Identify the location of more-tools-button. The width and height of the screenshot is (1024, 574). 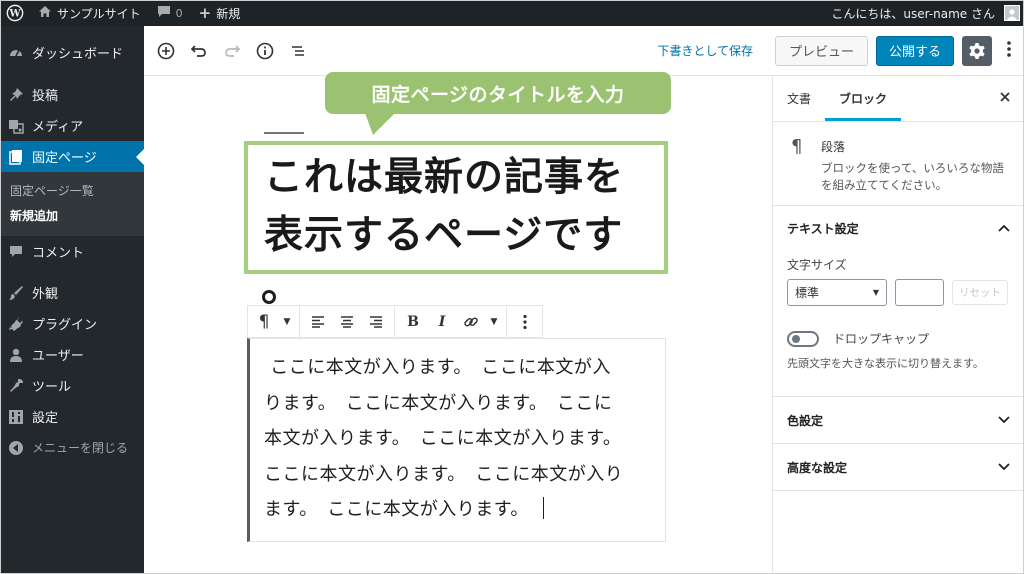
(1009, 51).